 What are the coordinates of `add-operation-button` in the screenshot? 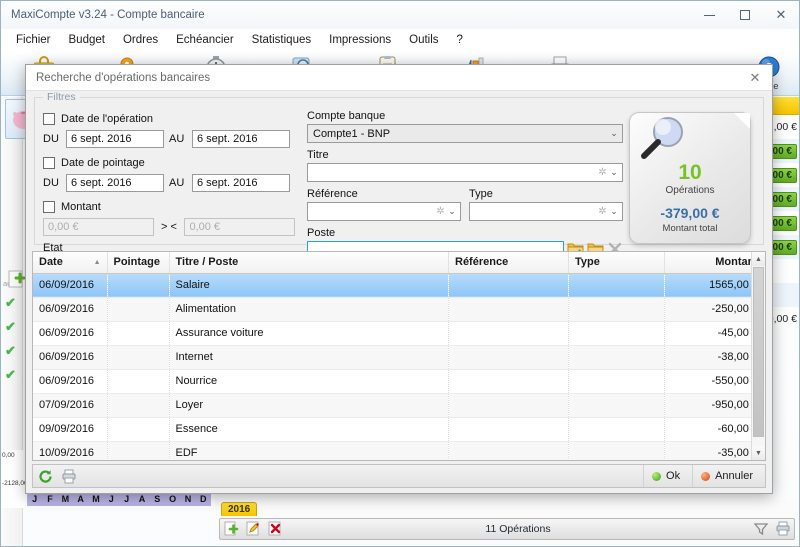 It's located at (17, 279).